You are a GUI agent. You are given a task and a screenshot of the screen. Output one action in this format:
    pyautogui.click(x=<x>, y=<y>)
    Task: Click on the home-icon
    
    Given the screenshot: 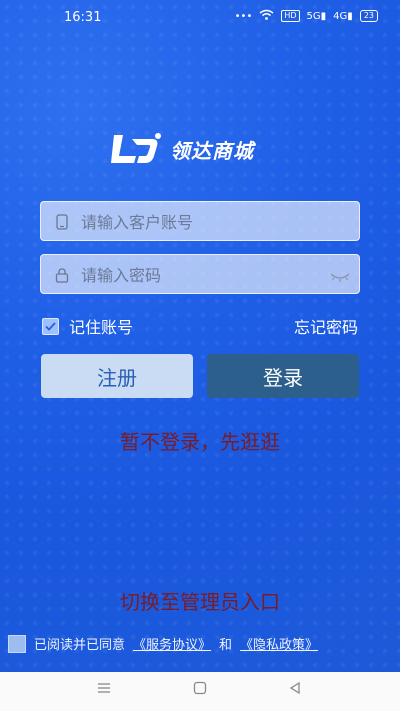 What is the action you would take?
    pyautogui.click(x=200, y=689)
    